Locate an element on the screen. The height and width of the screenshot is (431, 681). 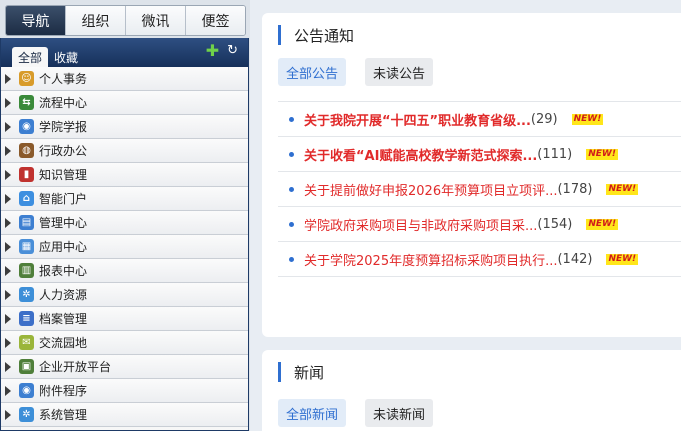
book-icon: ▮ is located at coordinates (26, 174).